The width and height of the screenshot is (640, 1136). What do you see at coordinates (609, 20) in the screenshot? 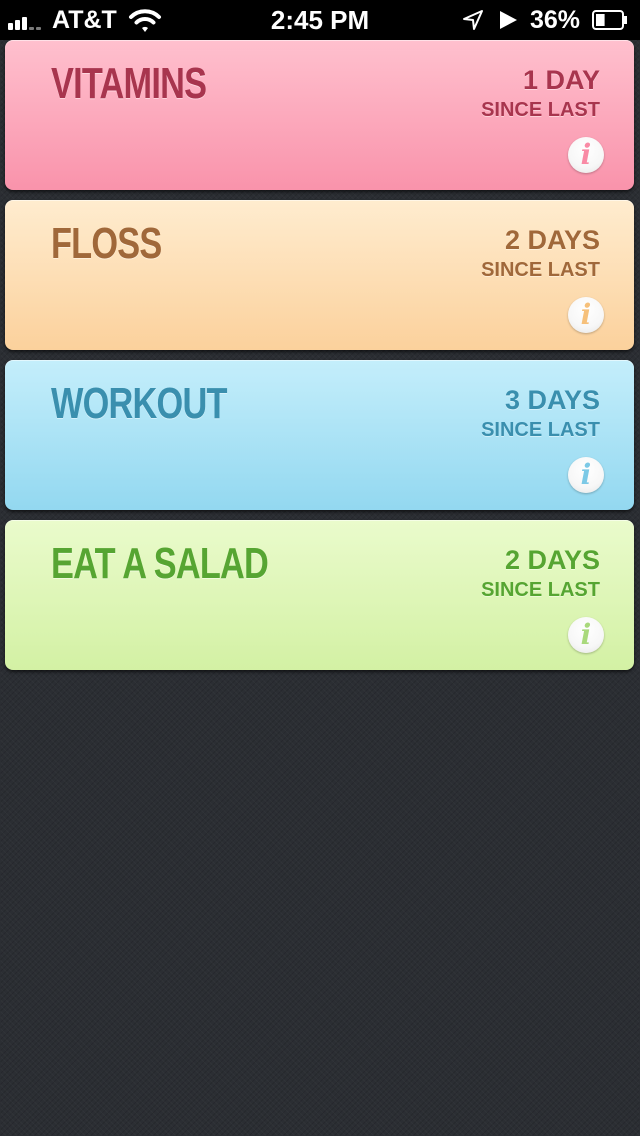
I see `battery-icon` at bounding box center [609, 20].